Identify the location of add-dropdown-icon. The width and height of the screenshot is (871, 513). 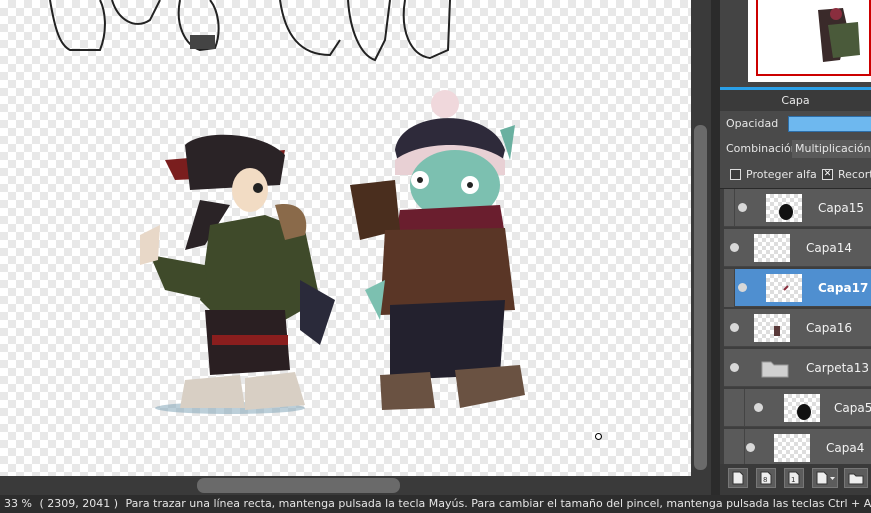
(825, 478).